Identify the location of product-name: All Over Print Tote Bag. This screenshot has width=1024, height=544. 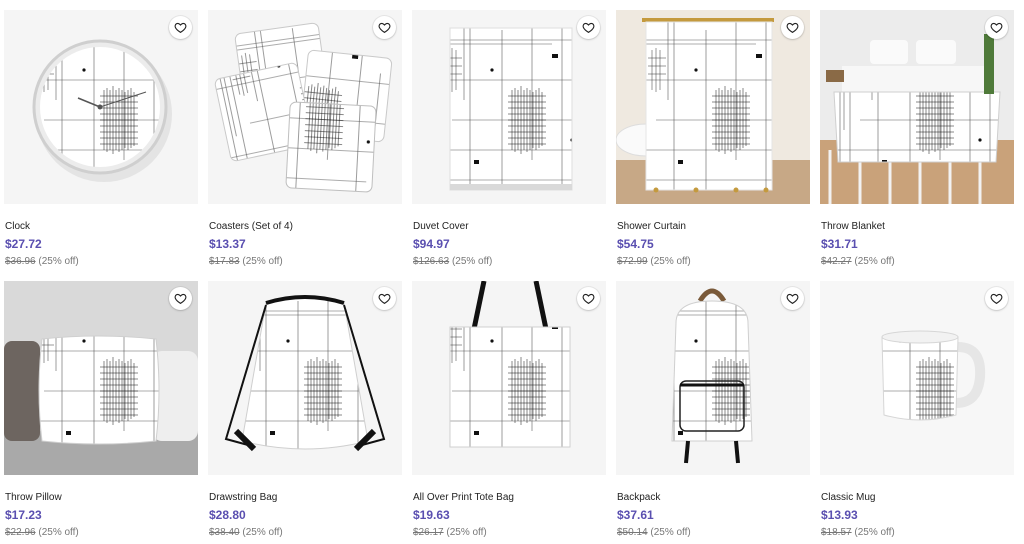
(463, 497).